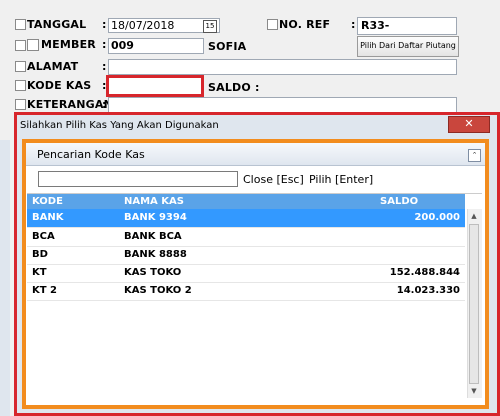  Describe the element at coordinates (273, 179) in the screenshot. I see `hint-close: Close [Esc]` at that location.